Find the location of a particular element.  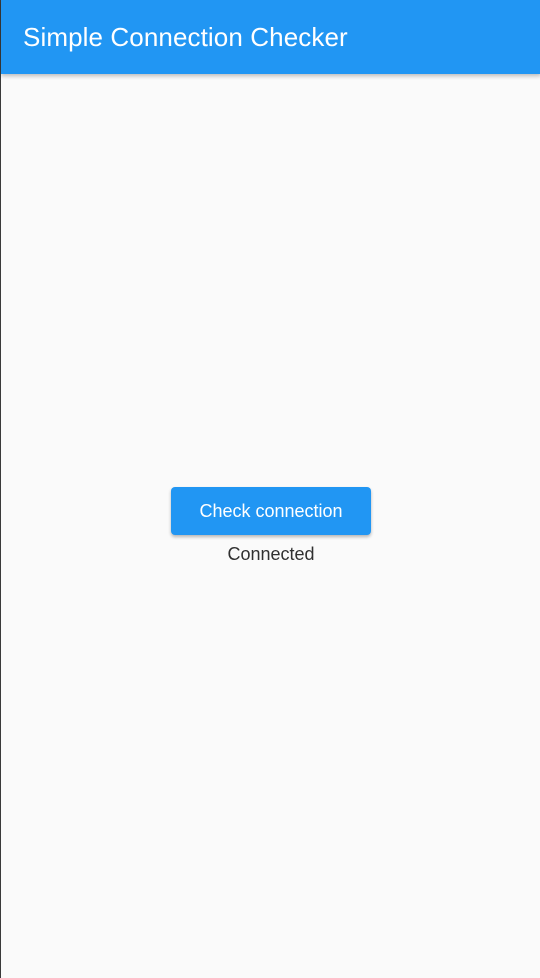

app-bar: Simple Connection Checker is located at coordinates (270, 37).